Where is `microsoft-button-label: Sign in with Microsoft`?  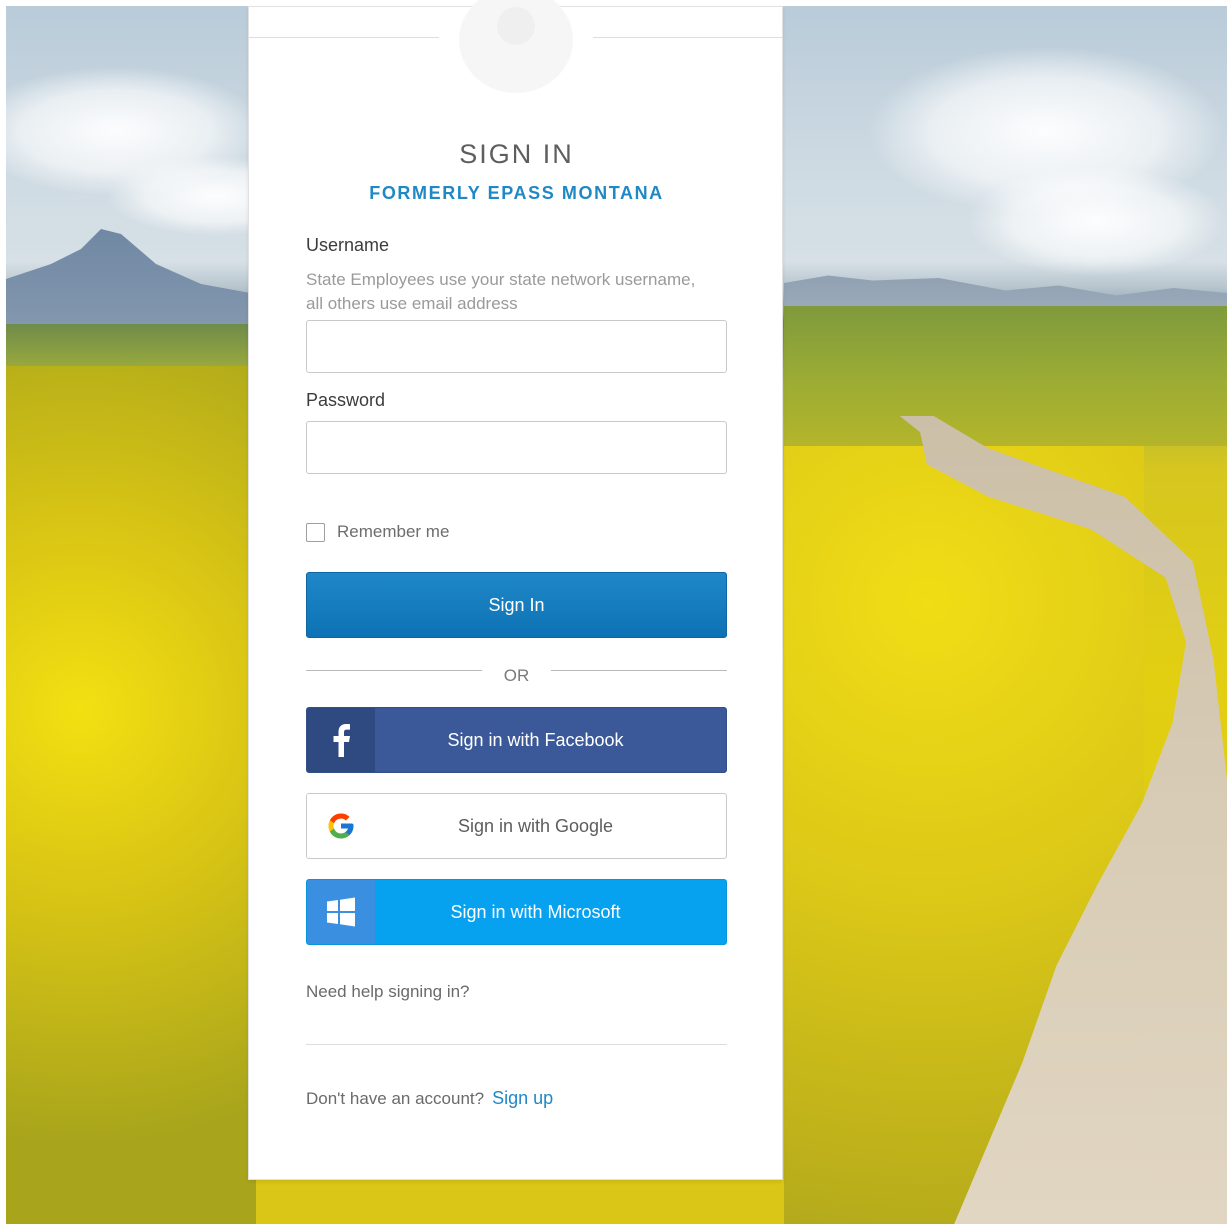
microsoft-button-label: Sign in with Microsoft is located at coordinates (535, 911).